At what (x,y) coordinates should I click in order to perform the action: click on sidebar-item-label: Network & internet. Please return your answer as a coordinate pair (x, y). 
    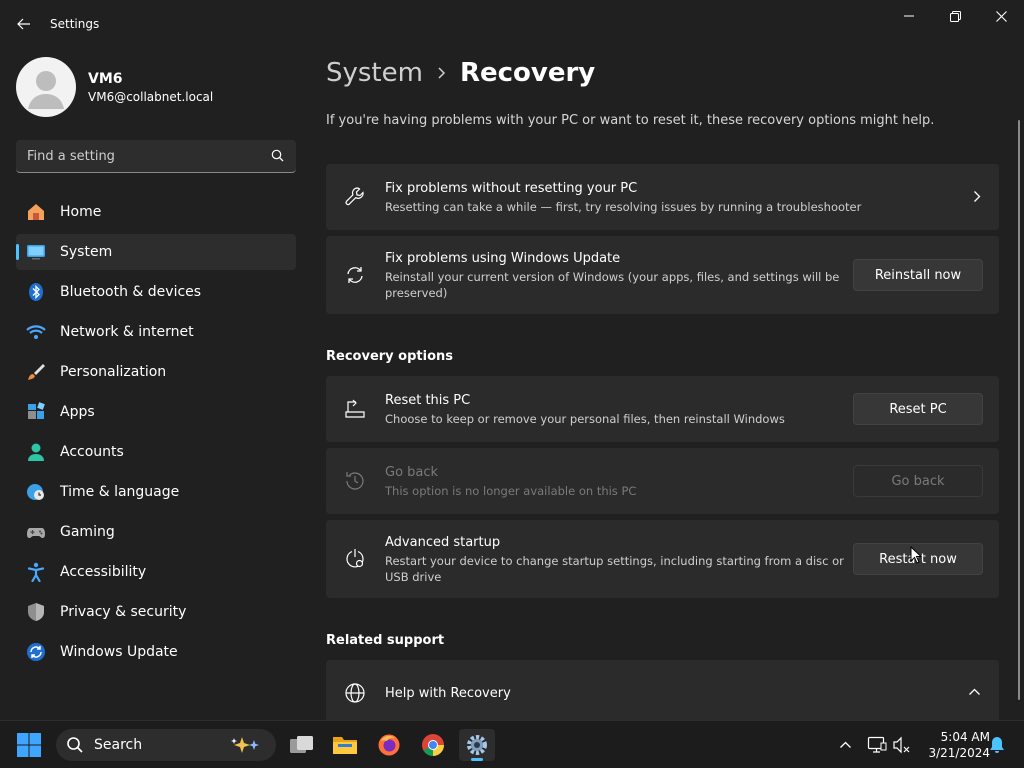
    Looking at the image, I should click on (127, 332).